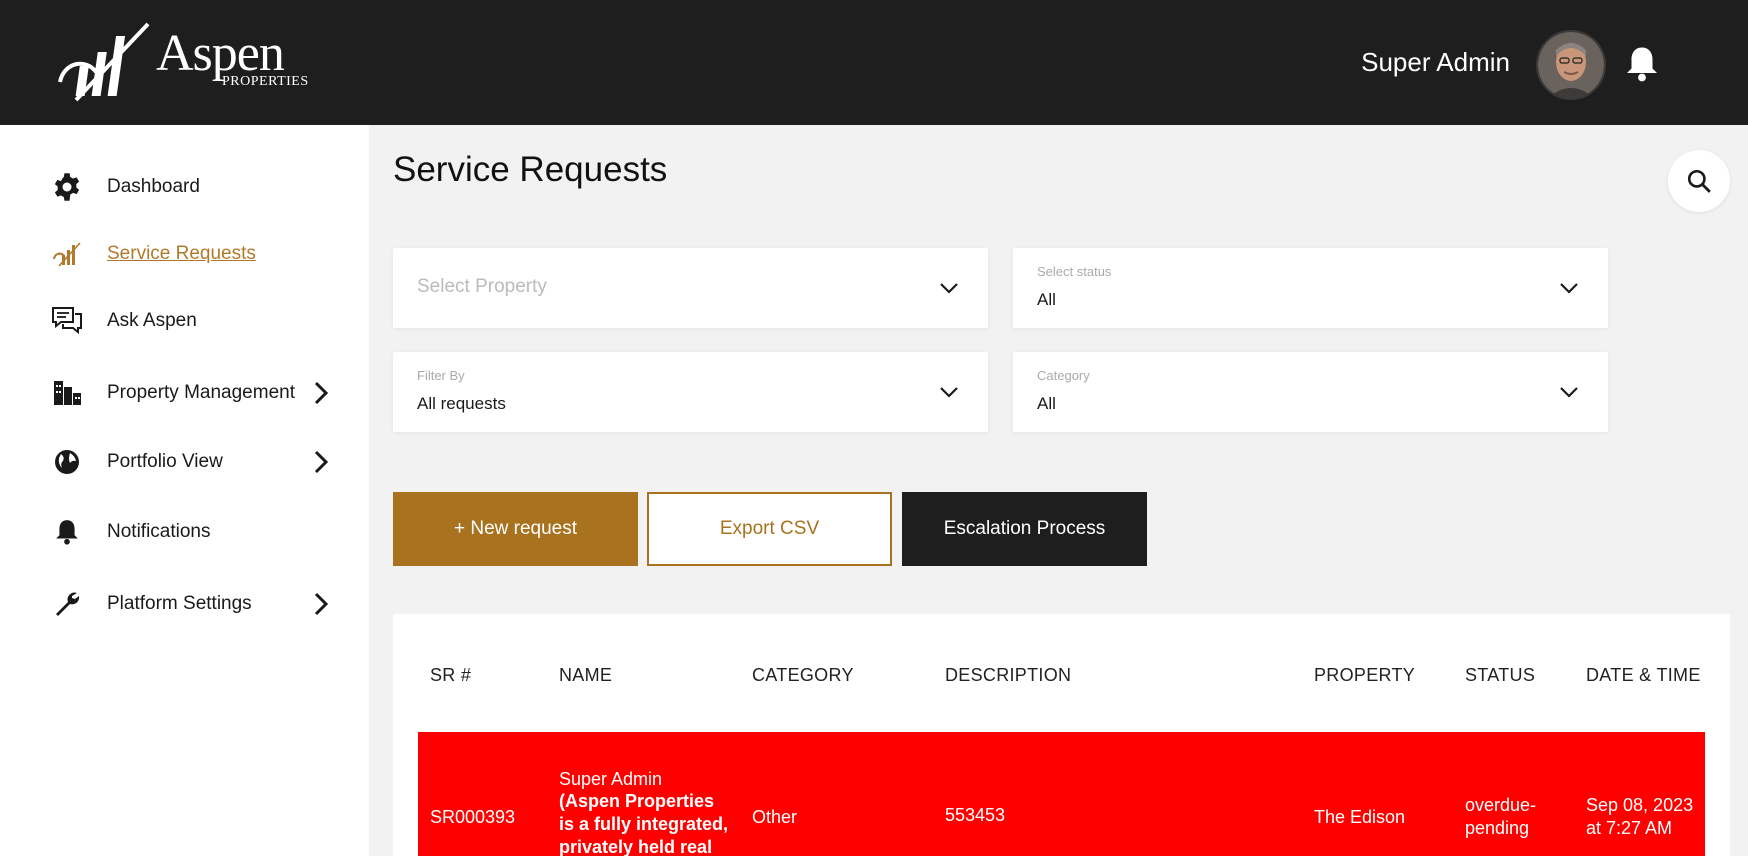 The width and height of the screenshot is (1748, 856). What do you see at coordinates (159, 531) in the screenshot?
I see `sidebar-item-label: Notifications` at bounding box center [159, 531].